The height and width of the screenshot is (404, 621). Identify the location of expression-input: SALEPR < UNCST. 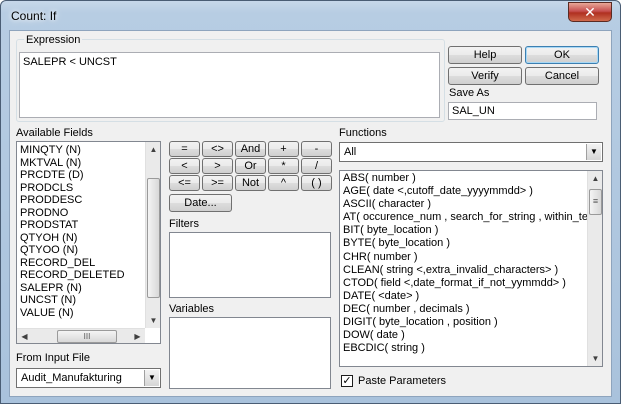
(229, 85).